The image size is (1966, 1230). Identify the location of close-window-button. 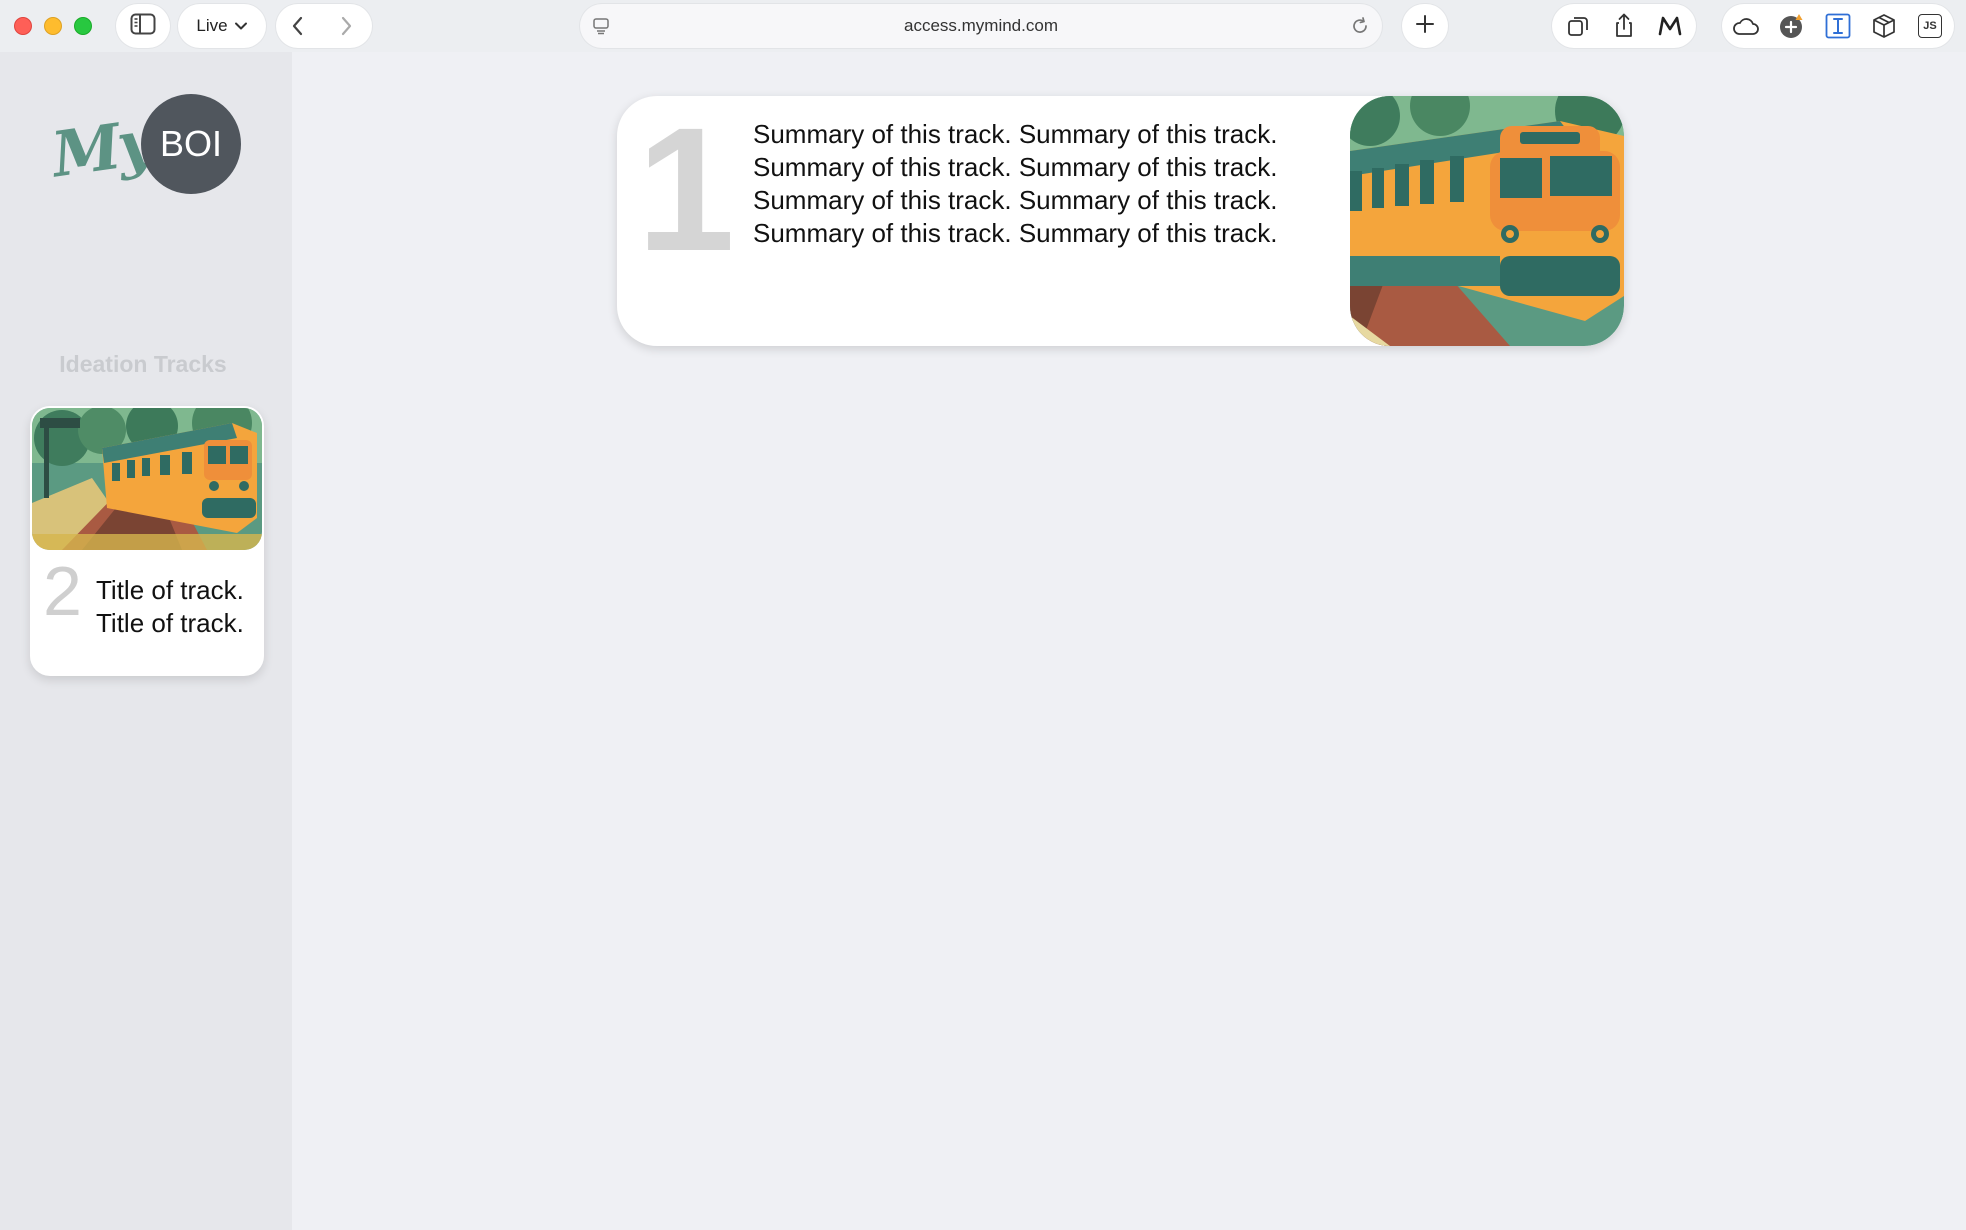
(23, 26).